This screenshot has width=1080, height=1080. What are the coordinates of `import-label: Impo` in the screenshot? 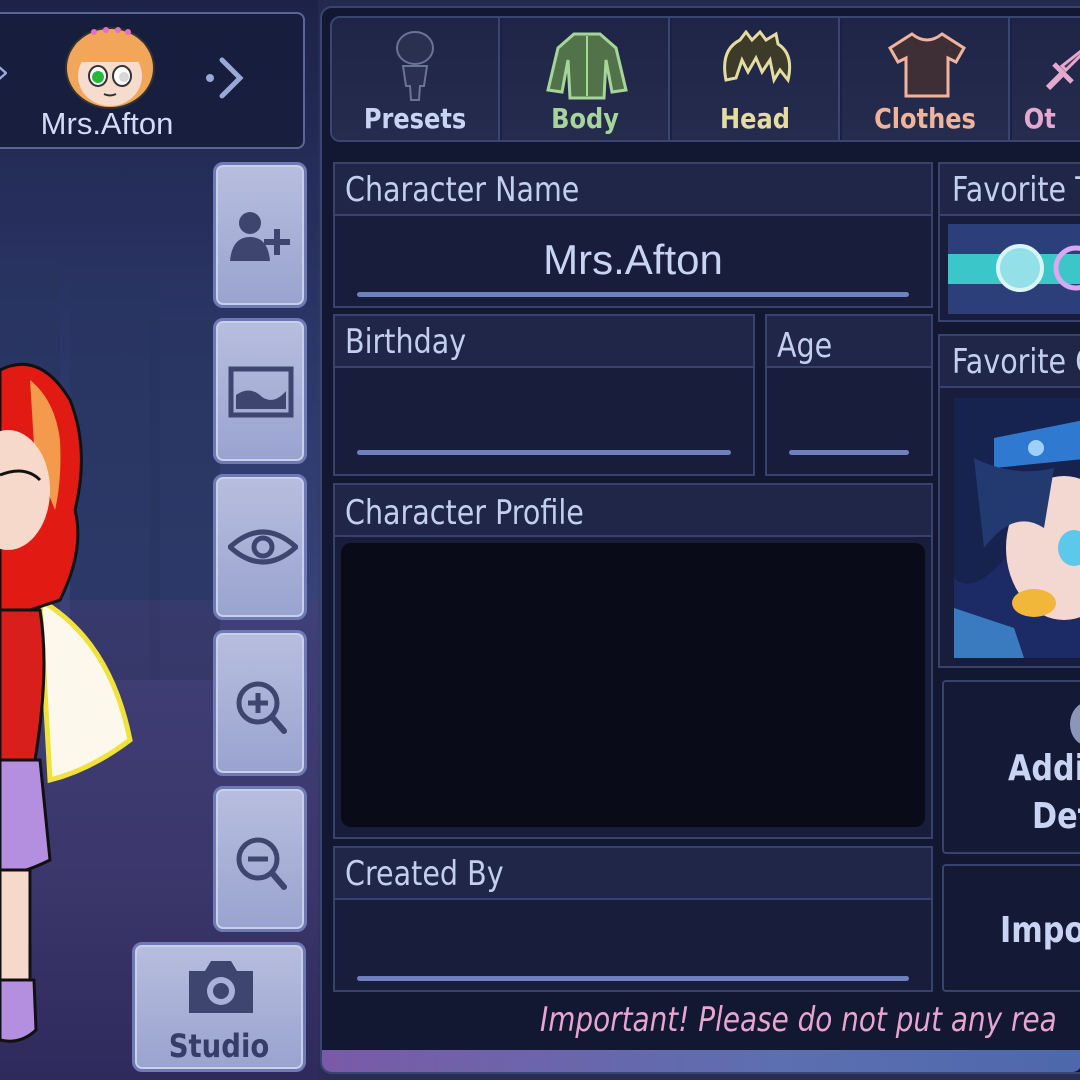 It's located at (1040, 930).